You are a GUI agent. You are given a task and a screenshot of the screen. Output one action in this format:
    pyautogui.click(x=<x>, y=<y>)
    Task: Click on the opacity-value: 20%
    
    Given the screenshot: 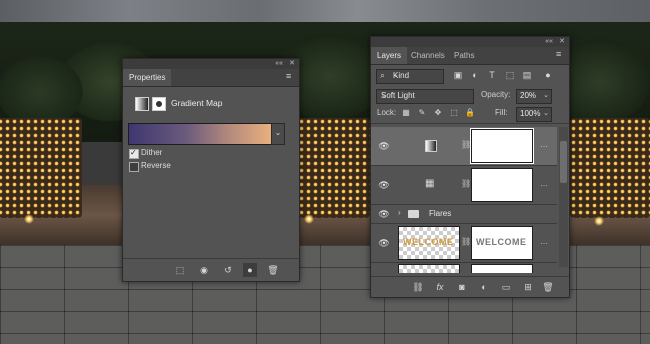 What is the action you would take?
    pyautogui.click(x=528, y=95)
    